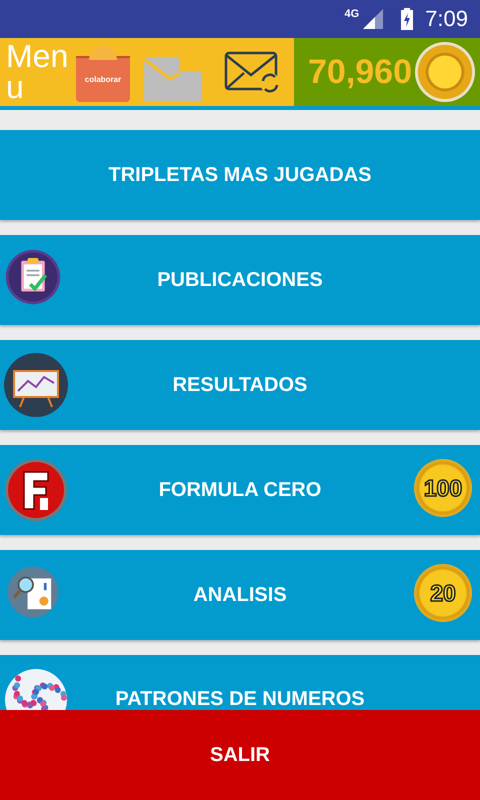  What do you see at coordinates (252, 72) in the screenshot?
I see `mail-sync-icon` at bounding box center [252, 72].